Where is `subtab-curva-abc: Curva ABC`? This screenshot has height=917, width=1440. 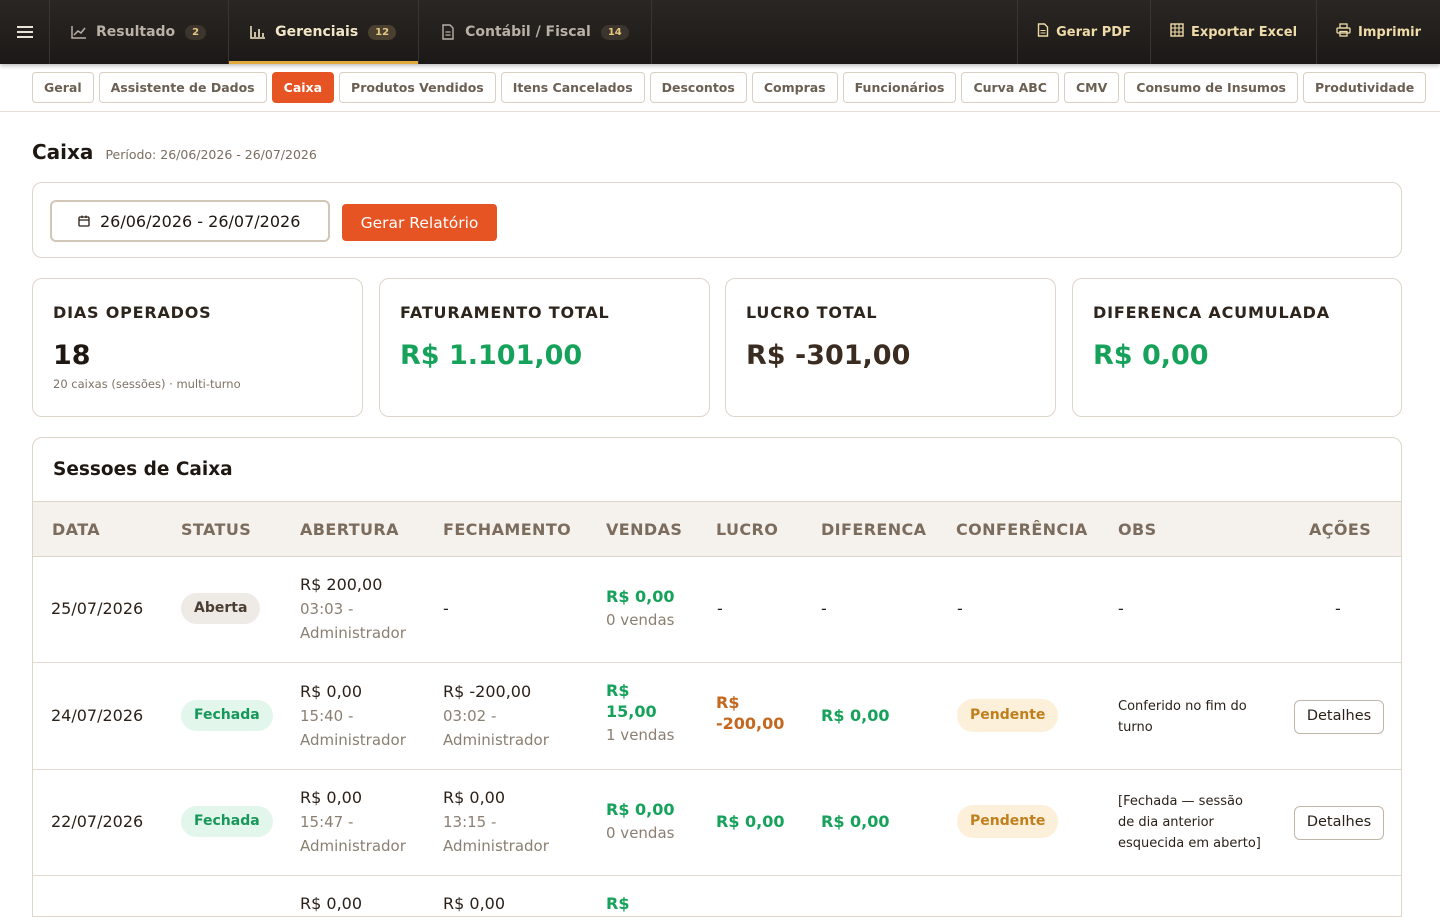 subtab-curva-abc: Curva ABC is located at coordinates (1010, 87).